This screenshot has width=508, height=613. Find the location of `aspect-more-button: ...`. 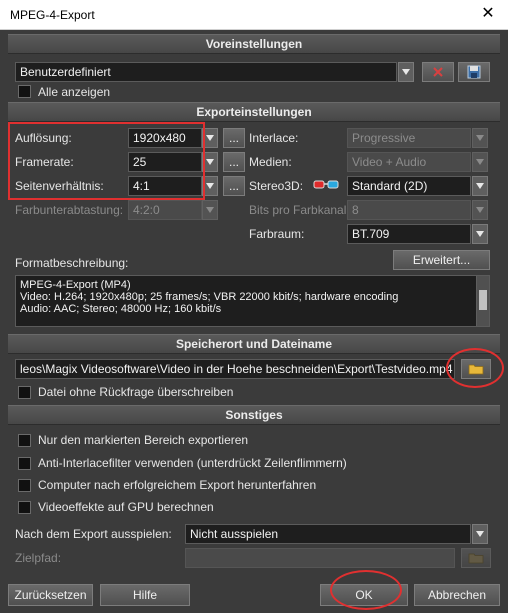

aspect-more-button: ... is located at coordinates (234, 186).